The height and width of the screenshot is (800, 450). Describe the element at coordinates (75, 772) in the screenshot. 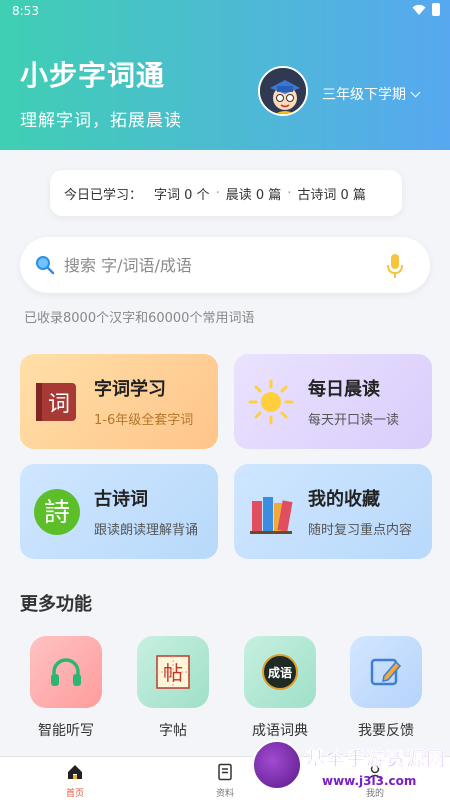

I see `home-icon` at that location.